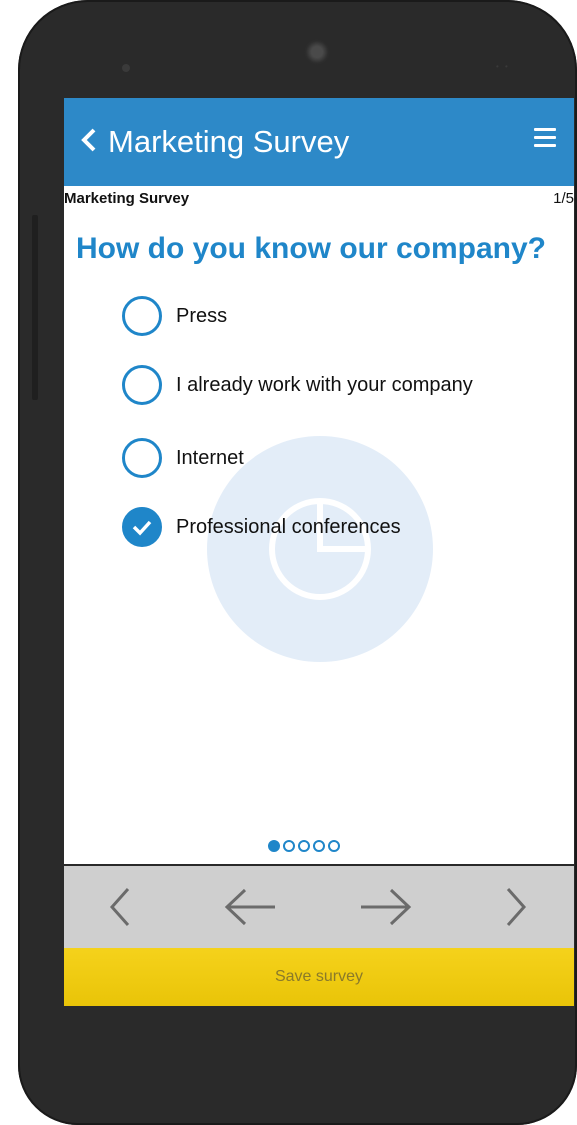 Image resolution: width=577 pixels, height=1125 pixels. What do you see at coordinates (503, 66) in the screenshot?
I see `proximity-sensor: • •` at bounding box center [503, 66].